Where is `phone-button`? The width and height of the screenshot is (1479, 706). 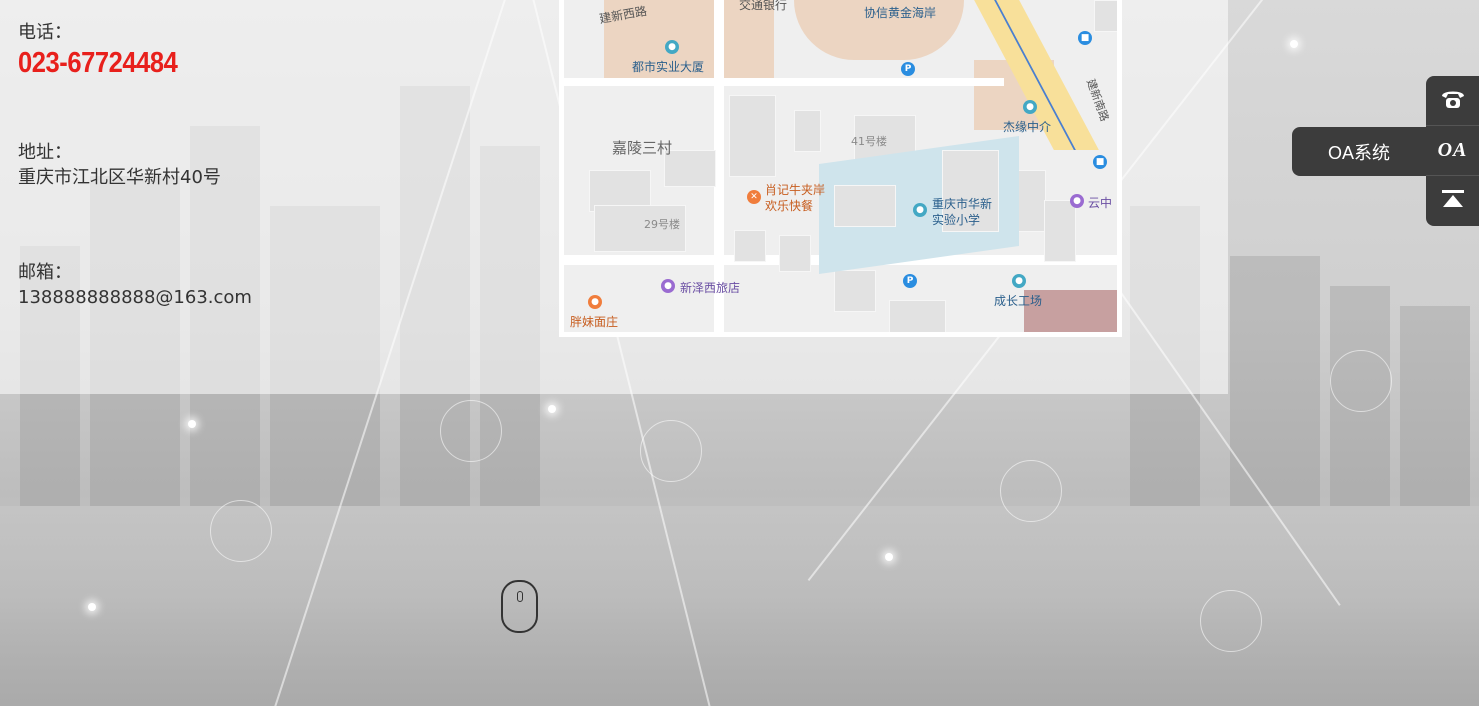
phone-button is located at coordinates (1452, 101).